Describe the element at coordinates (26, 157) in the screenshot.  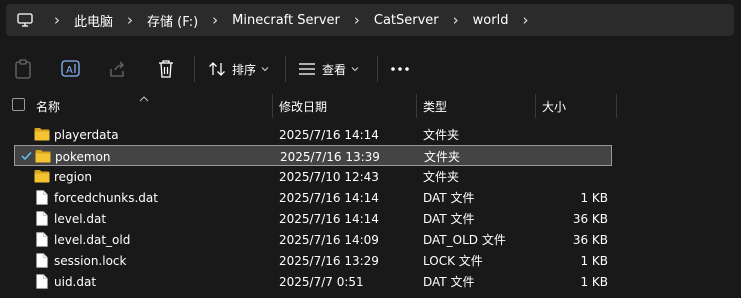
I see `row-checkbox-checked` at that location.